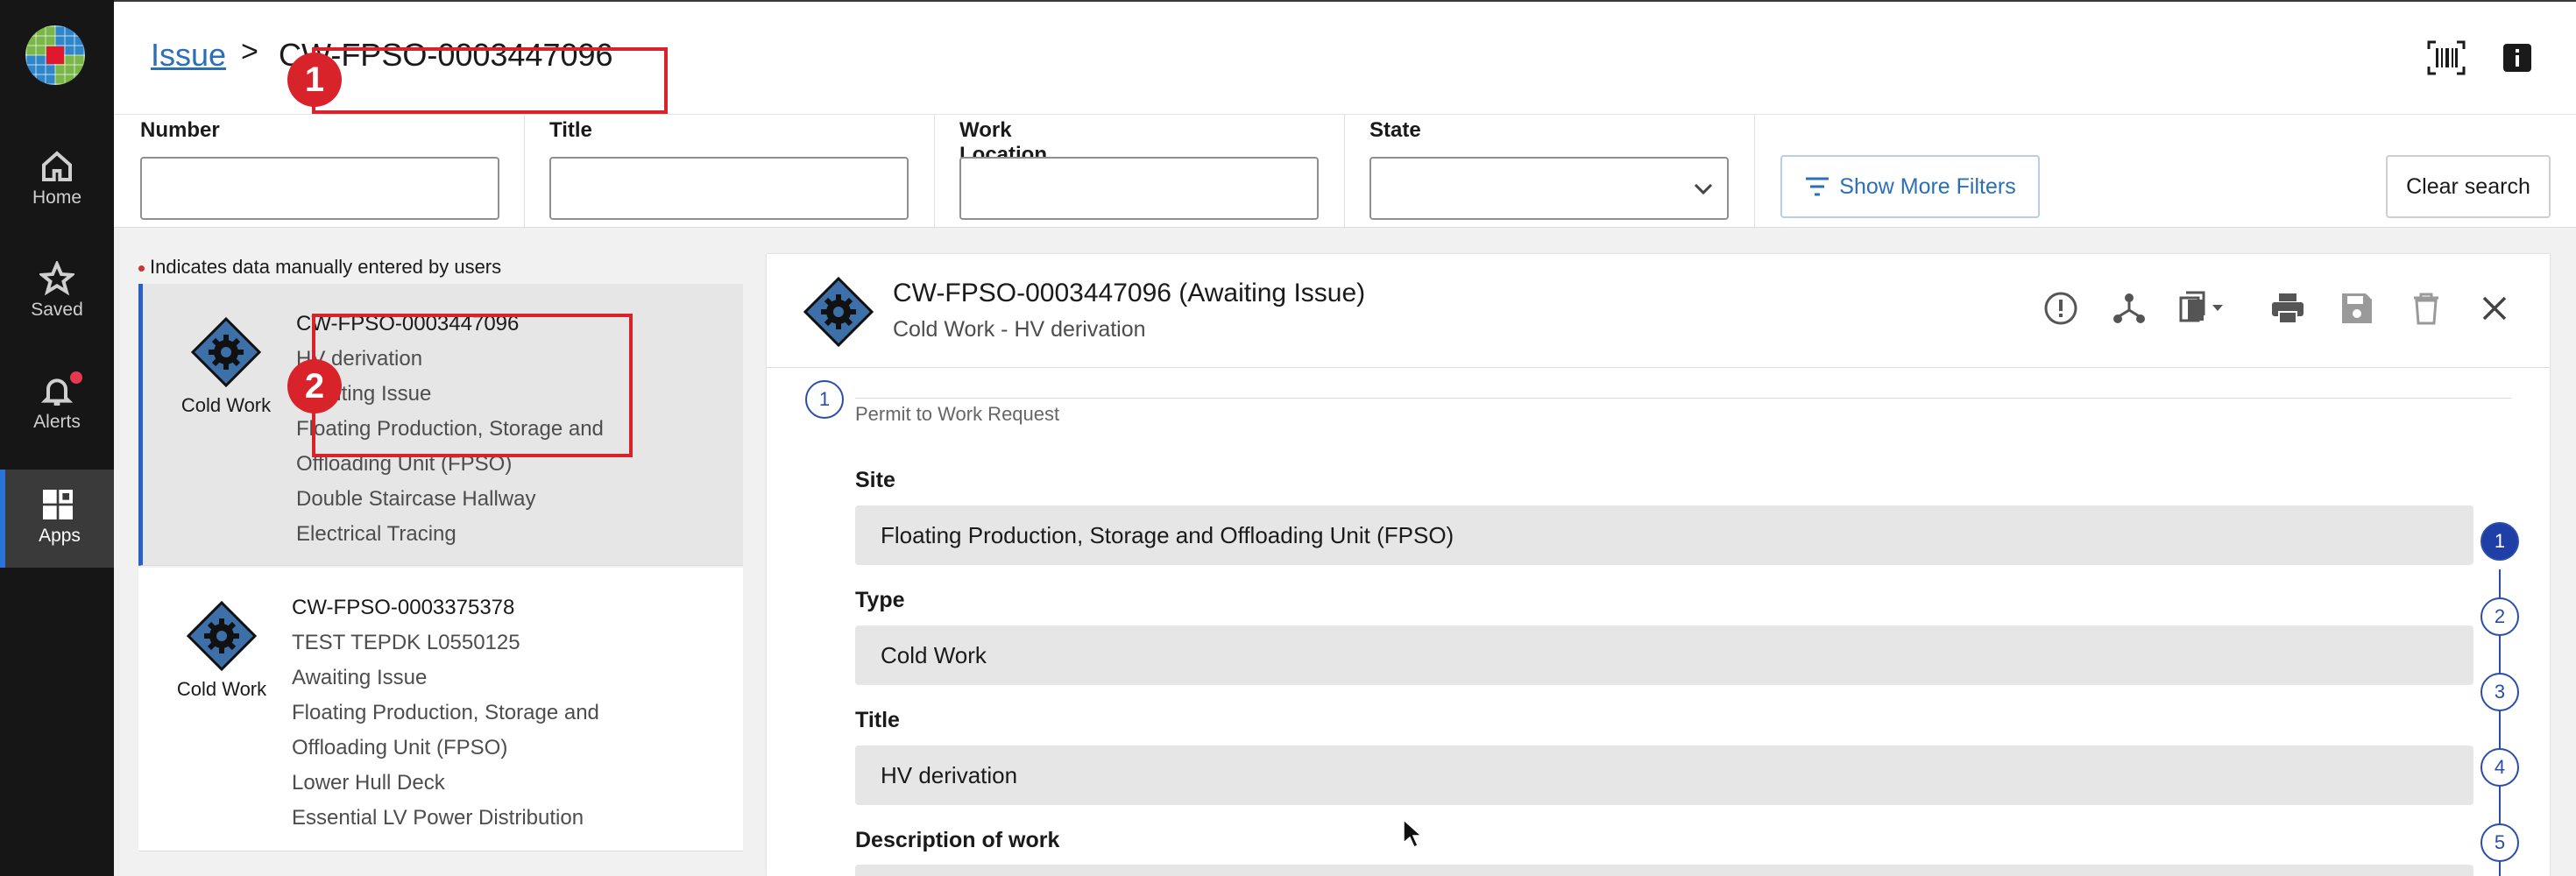 This screenshot has height=876, width=2576. Describe the element at coordinates (76, 377) in the screenshot. I see `notification-dot` at that location.